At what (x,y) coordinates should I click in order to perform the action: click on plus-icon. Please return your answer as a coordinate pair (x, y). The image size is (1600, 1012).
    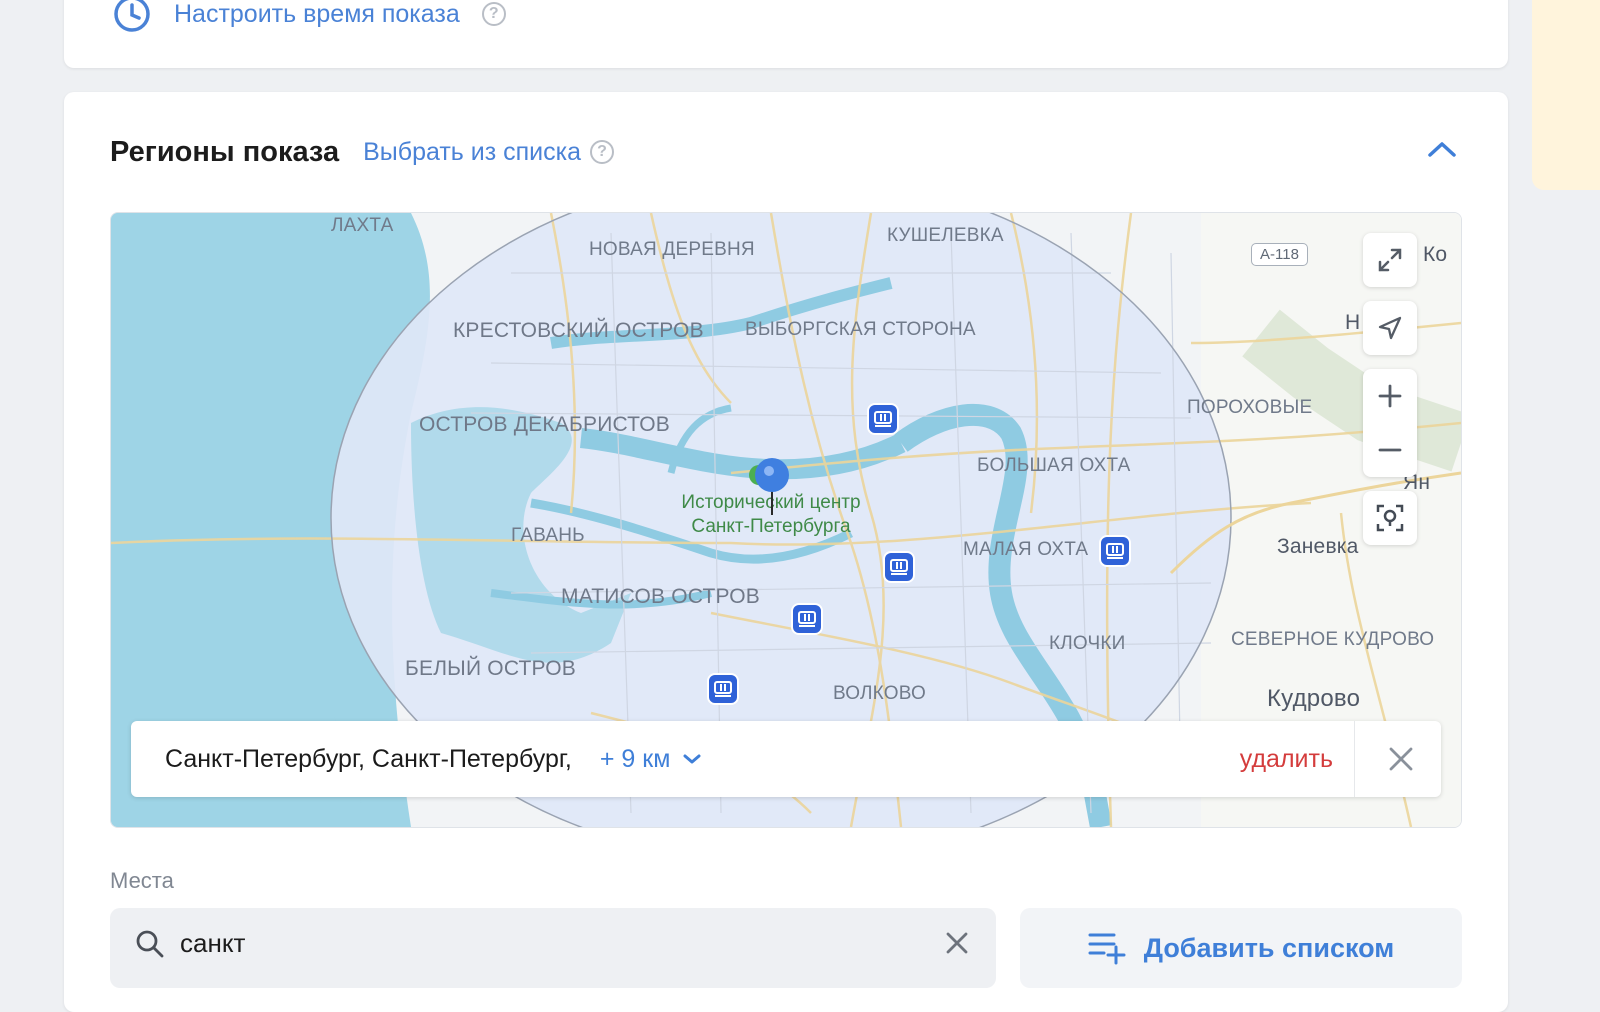
    Looking at the image, I should click on (1390, 396).